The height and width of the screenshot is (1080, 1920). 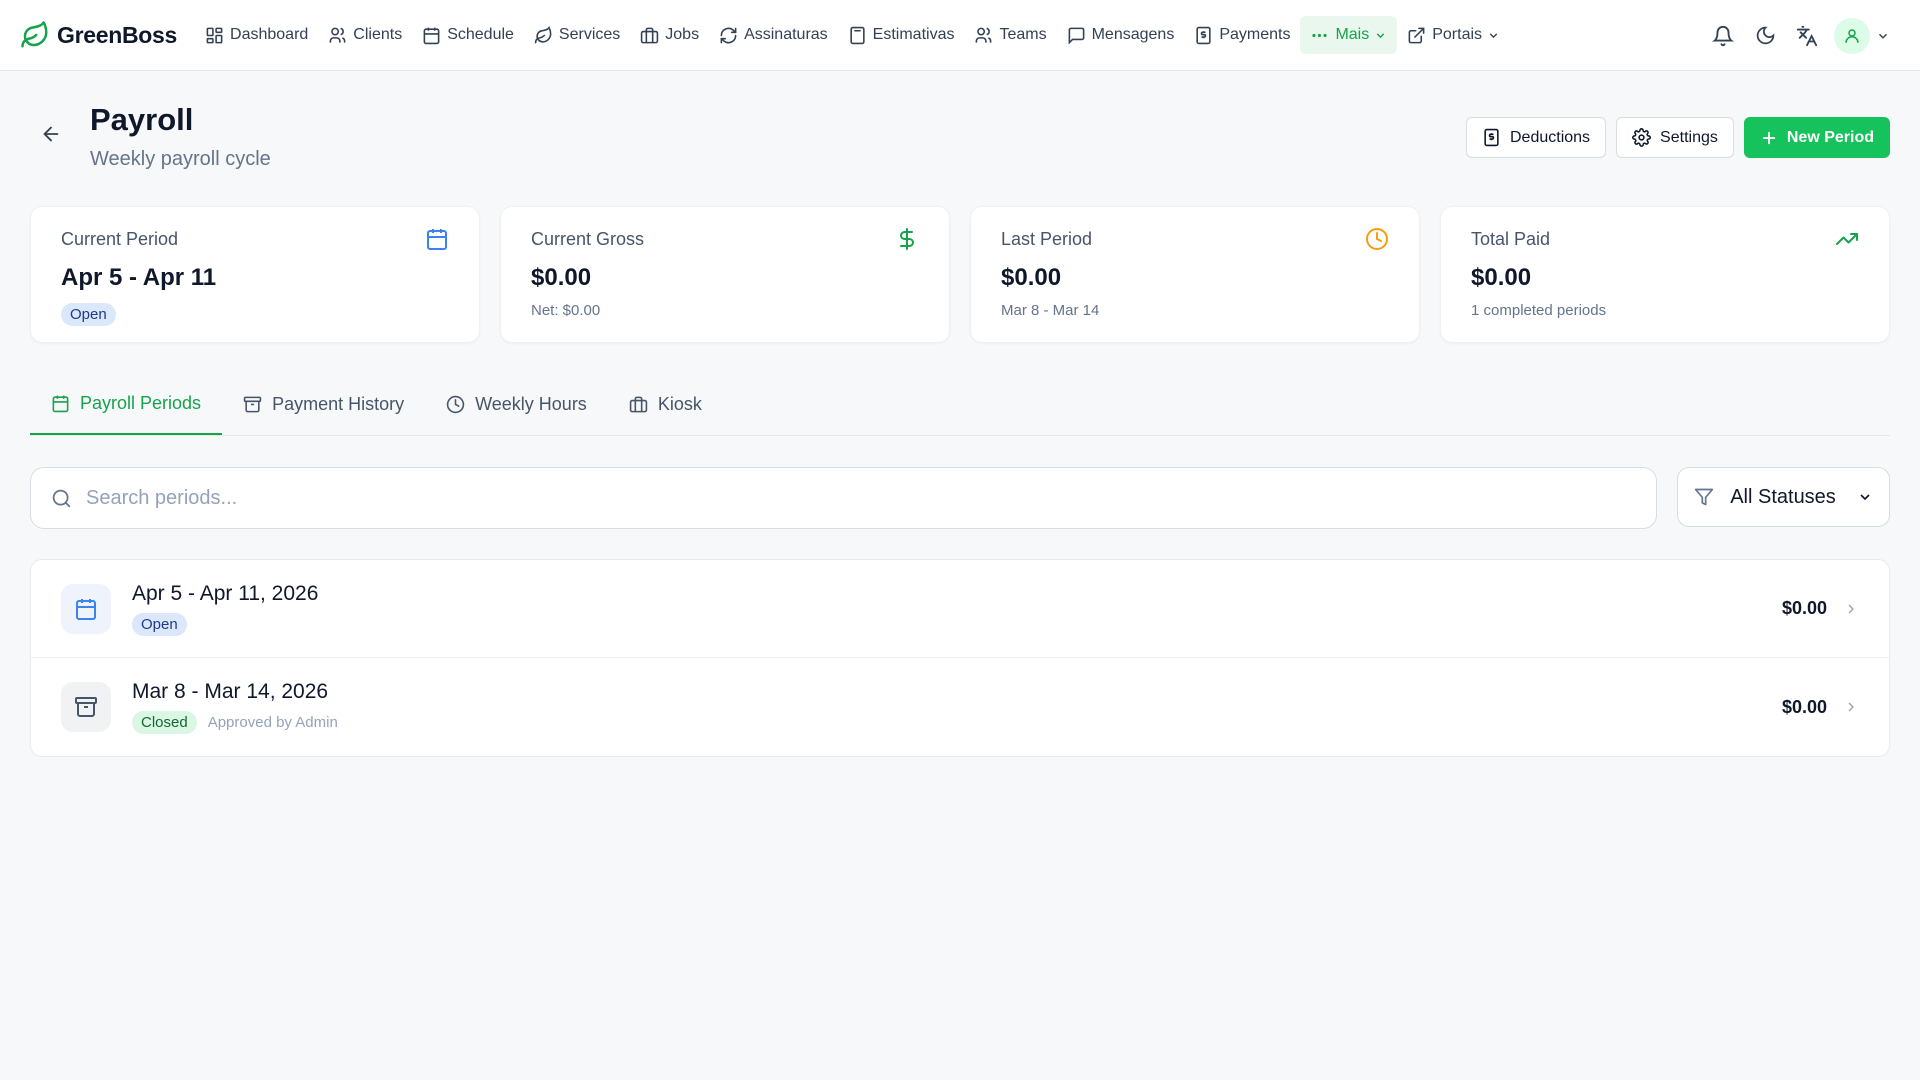 What do you see at coordinates (1047, 239) in the screenshot?
I see `stat-label: Last Period` at bounding box center [1047, 239].